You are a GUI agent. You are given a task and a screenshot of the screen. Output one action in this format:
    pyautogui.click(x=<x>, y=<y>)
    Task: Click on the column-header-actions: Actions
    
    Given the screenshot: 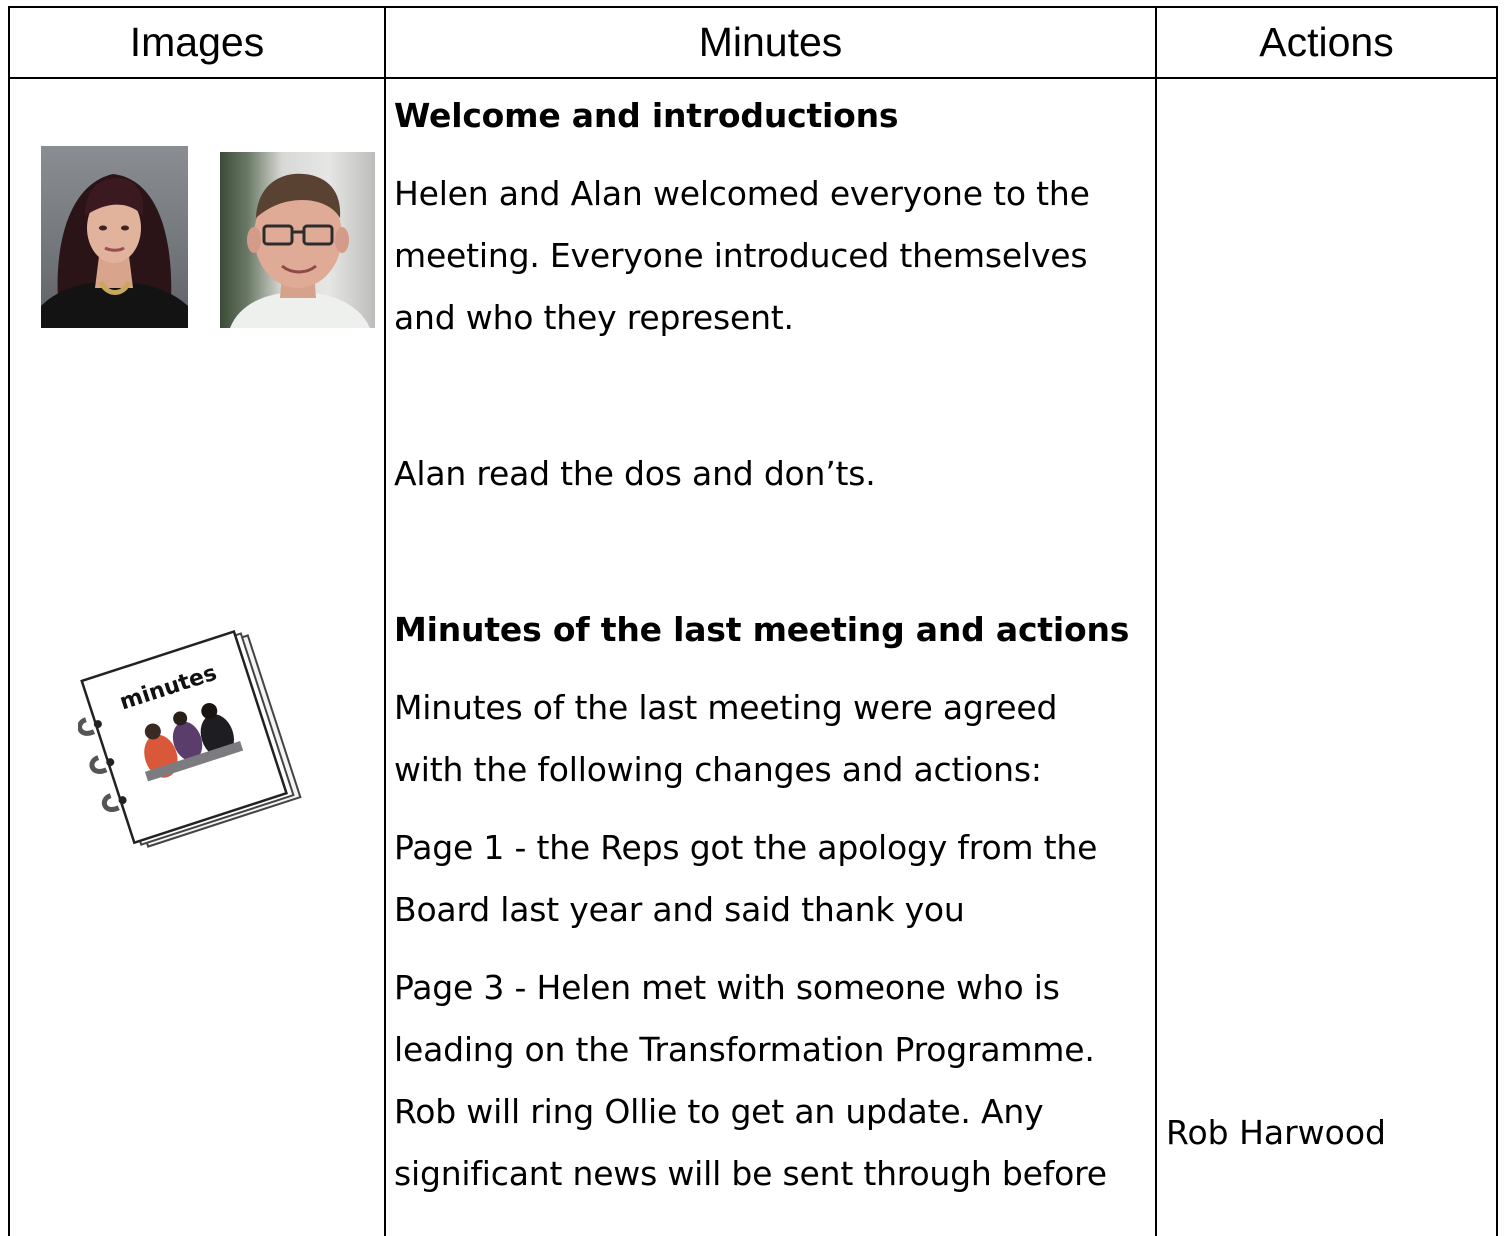 What is the action you would take?
    pyautogui.click(x=1326, y=42)
    